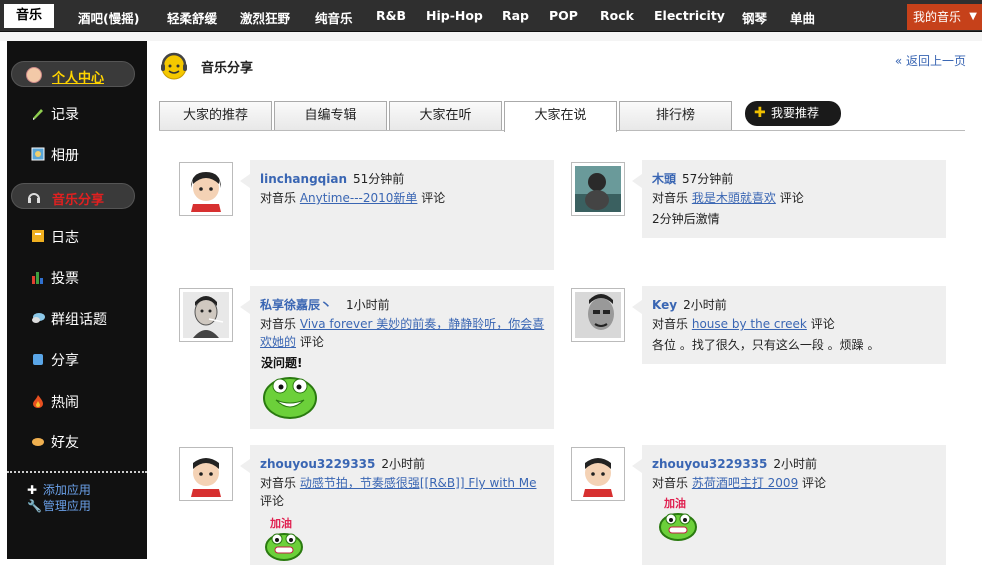 The width and height of the screenshot is (982, 565). What do you see at coordinates (78, 78) in the screenshot?
I see `sidebar-profile-label: 个人中心` at bounding box center [78, 78].